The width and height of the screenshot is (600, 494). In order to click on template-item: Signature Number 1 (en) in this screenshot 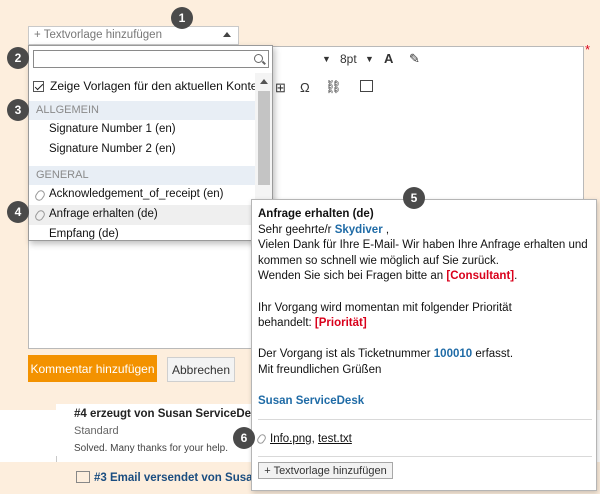, I will do `click(142, 130)`.